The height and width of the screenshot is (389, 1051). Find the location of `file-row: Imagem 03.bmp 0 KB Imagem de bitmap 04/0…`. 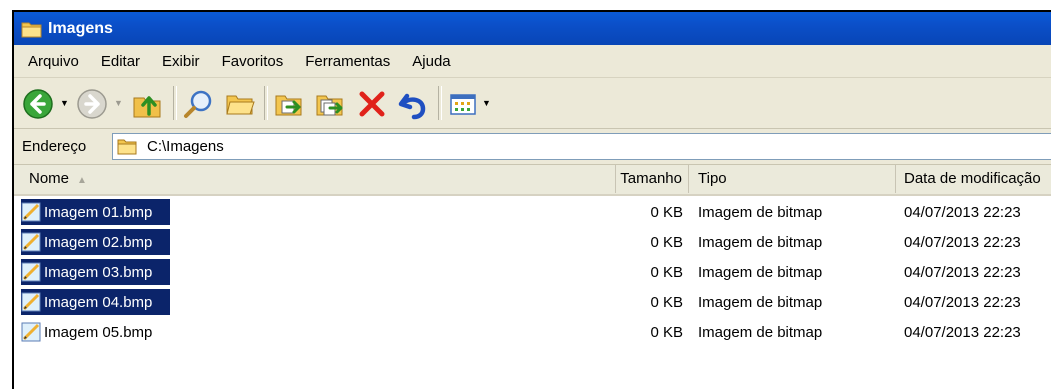

file-row: Imagem 03.bmp 0 KB Imagem de bitmap 04/0… is located at coordinates (532, 271).